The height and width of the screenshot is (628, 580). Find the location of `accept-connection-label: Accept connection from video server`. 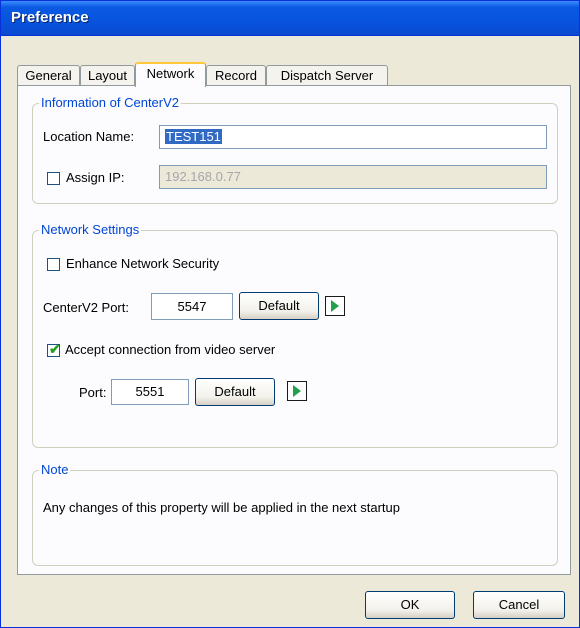

accept-connection-label: Accept connection from video server is located at coordinates (170, 349).